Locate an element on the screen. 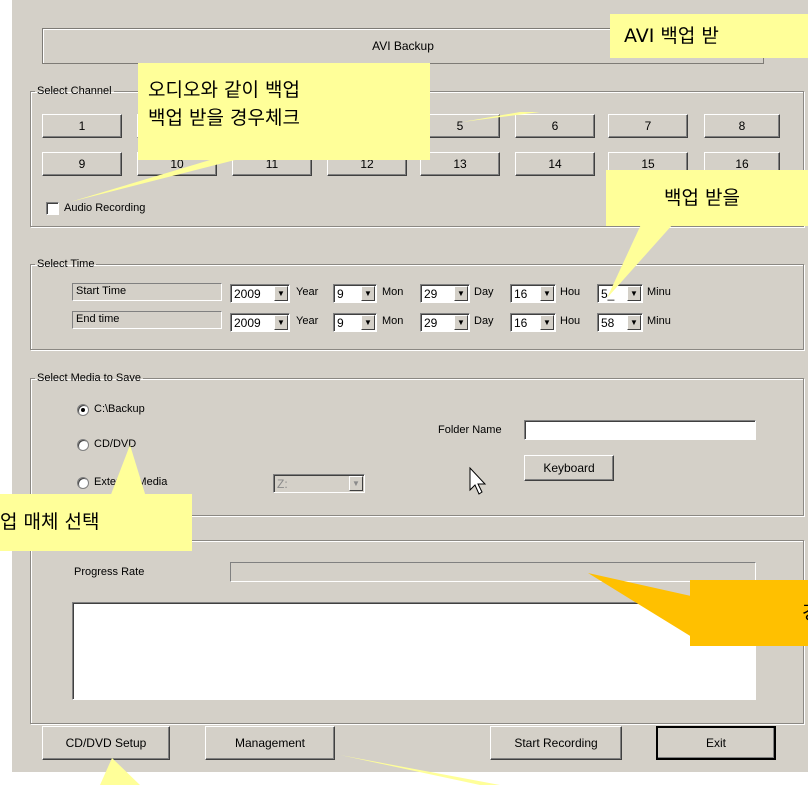  start-day-value: 29 is located at coordinates (431, 294).